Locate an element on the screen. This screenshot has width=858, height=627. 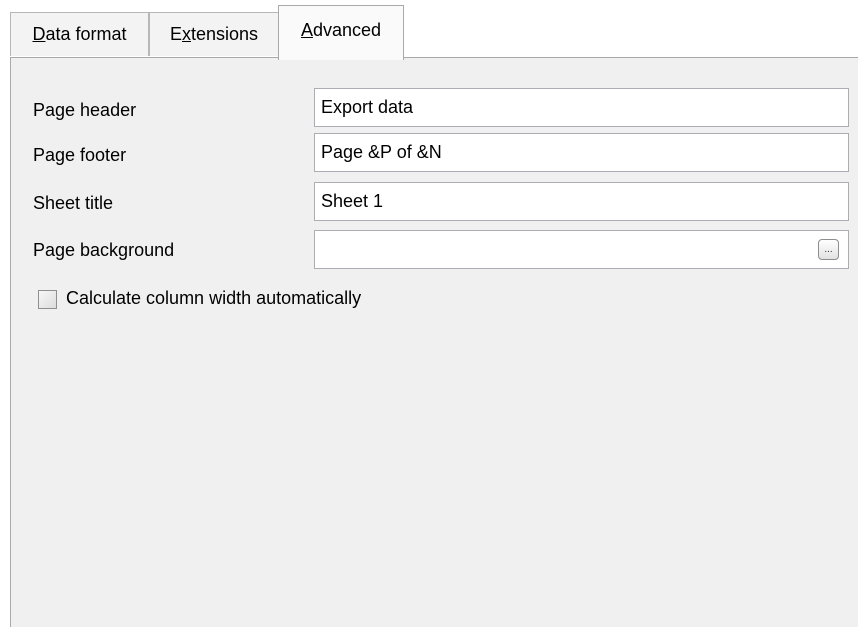
tab-extensions-prefix: E is located at coordinates (175, 34).